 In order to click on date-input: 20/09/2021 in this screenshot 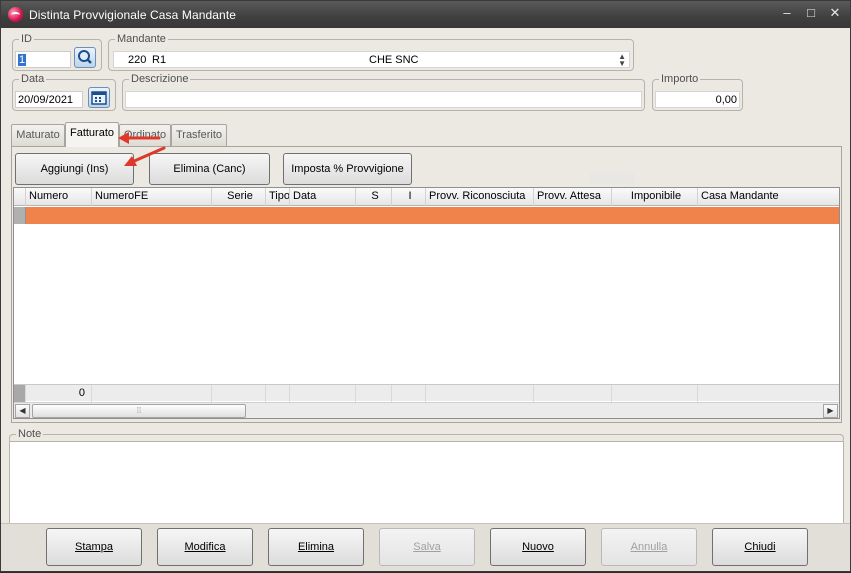, I will do `click(49, 99)`.